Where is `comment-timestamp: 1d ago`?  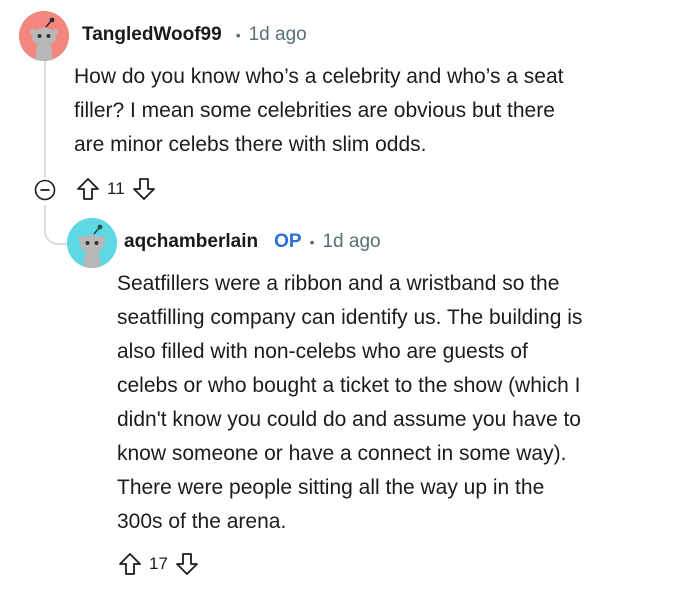 comment-timestamp: 1d ago is located at coordinates (277, 34).